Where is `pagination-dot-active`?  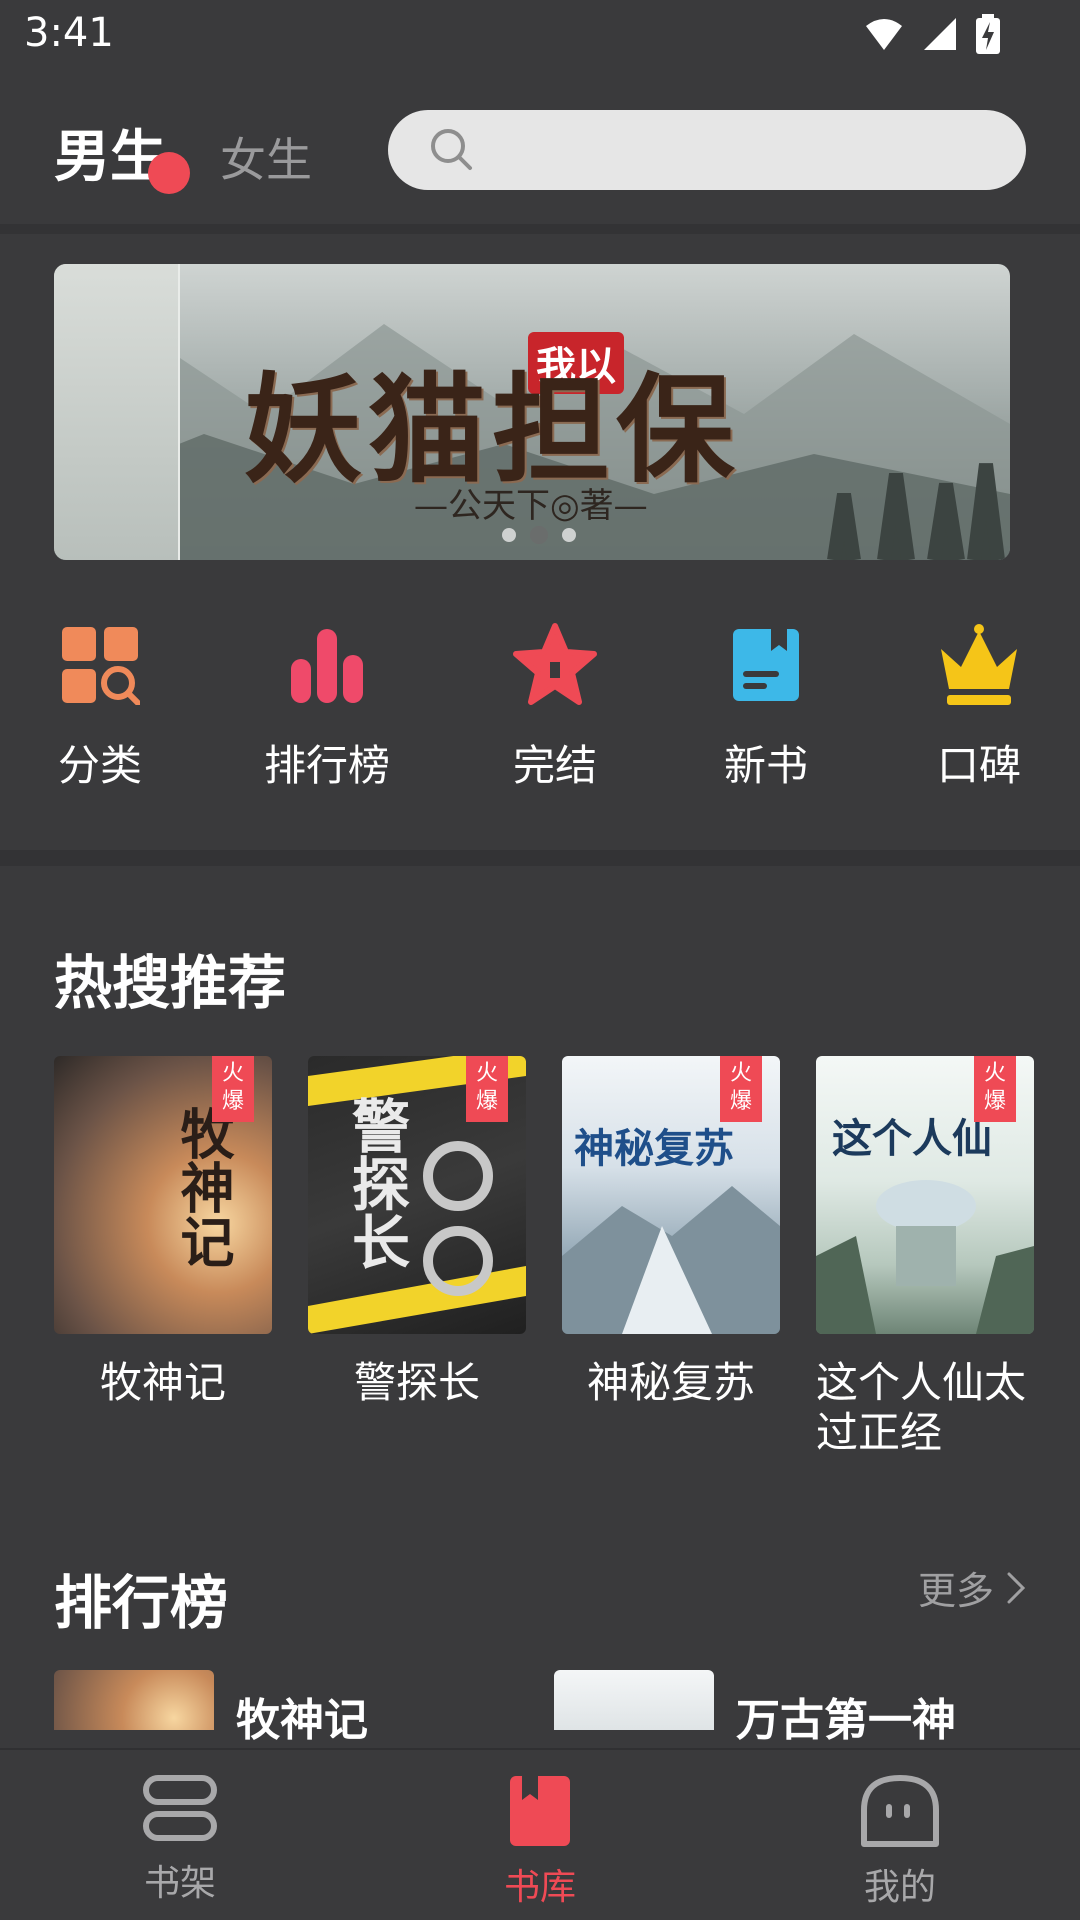 pagination-dot-active is located at coordinates (539, 535).